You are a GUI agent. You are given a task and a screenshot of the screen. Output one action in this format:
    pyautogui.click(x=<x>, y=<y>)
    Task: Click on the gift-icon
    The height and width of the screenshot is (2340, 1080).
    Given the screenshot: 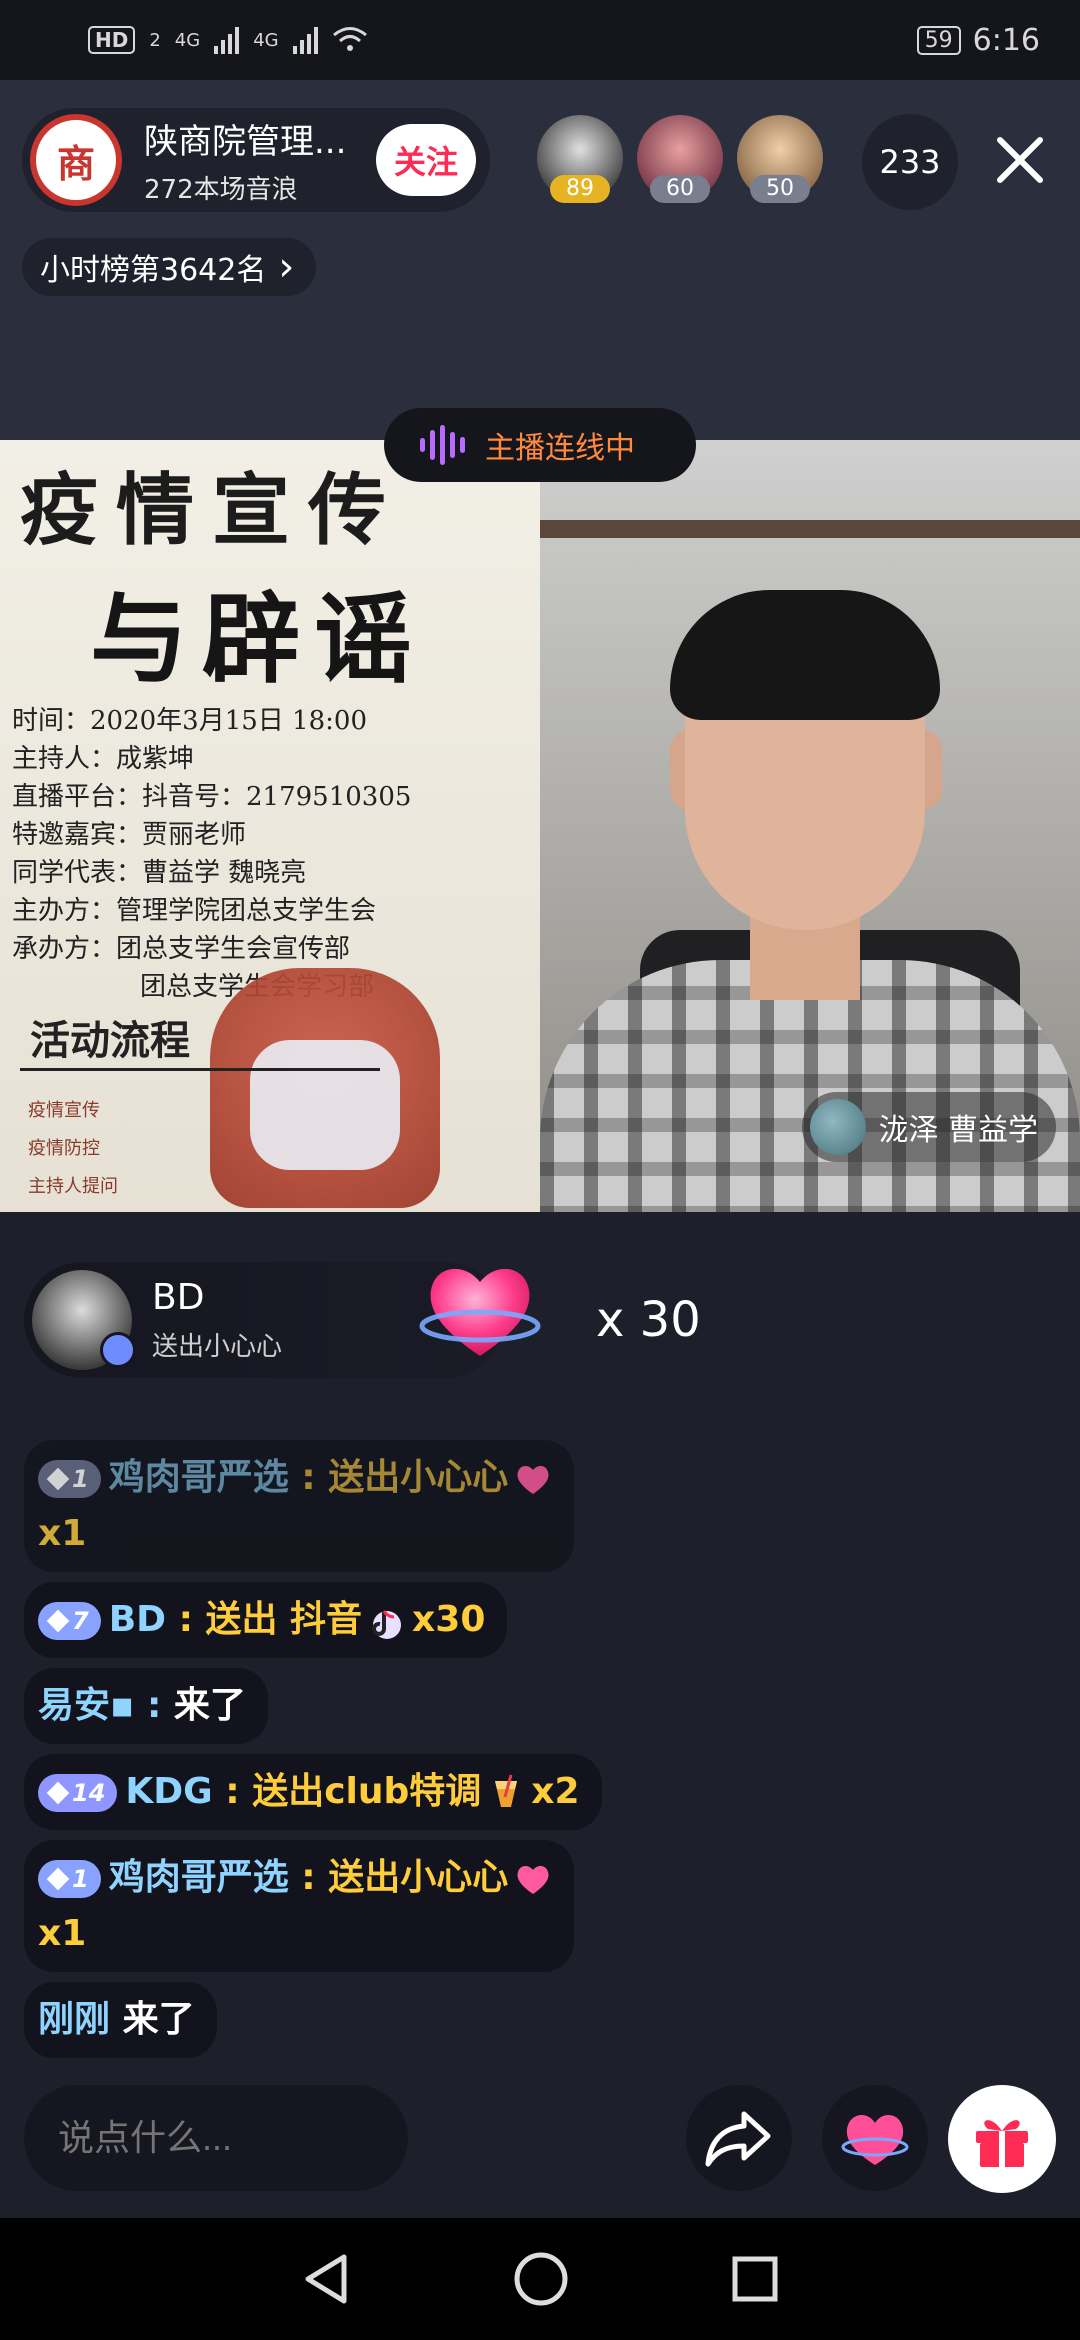 What is the action you would take?
    pyautogui.click(x=1002, y=2143)
    